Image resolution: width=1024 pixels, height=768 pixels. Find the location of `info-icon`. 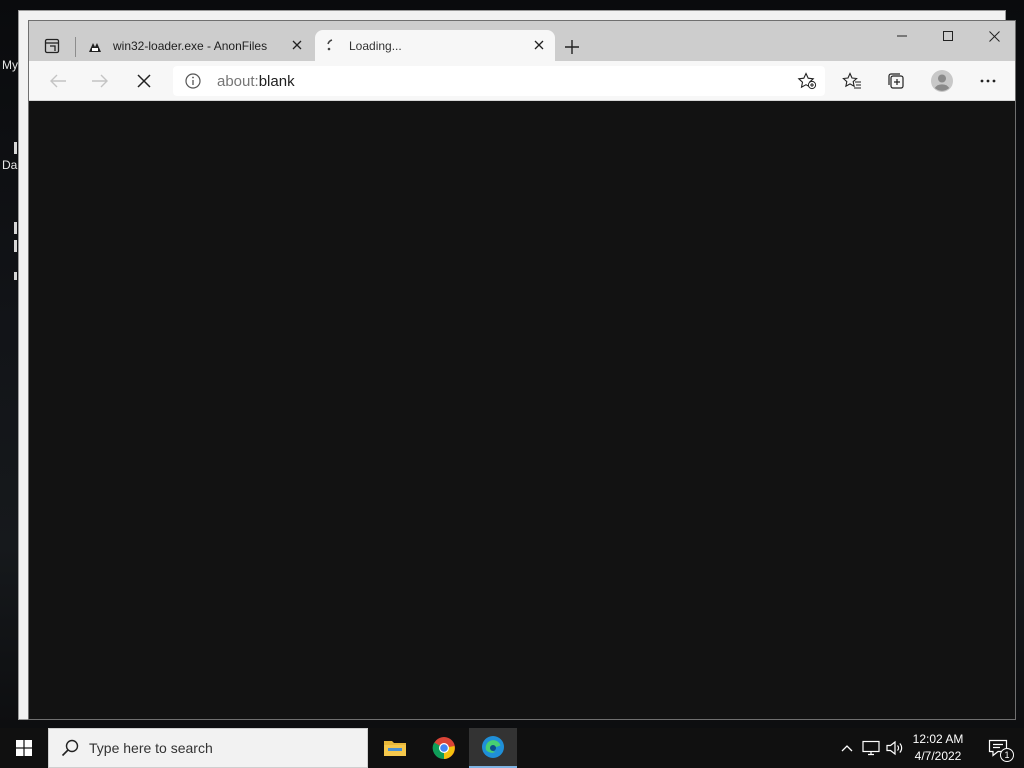

info-icon is located at coordinates (193, 81).